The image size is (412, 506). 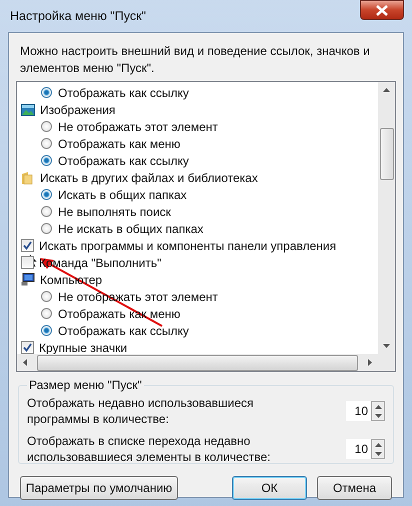 I want to click on option-label: Не выполнять поиск, so click(x=114, y=211).